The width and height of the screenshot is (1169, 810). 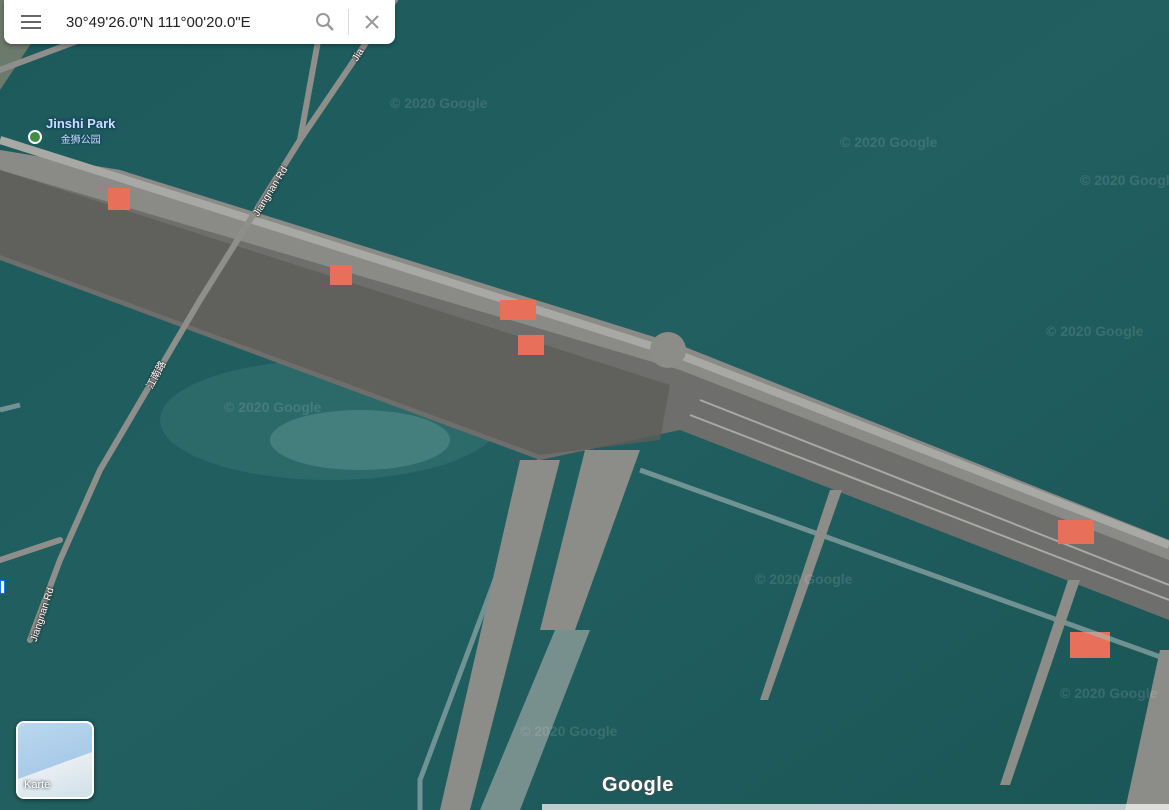 I want to click on google-logo: Google, so click(x=638, y=785).